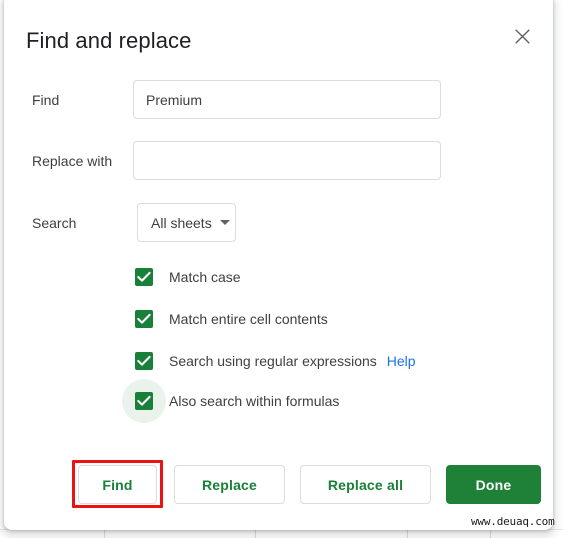 This screenshot has width=563, height=538. I want to click on find-input, so click(287, 99).